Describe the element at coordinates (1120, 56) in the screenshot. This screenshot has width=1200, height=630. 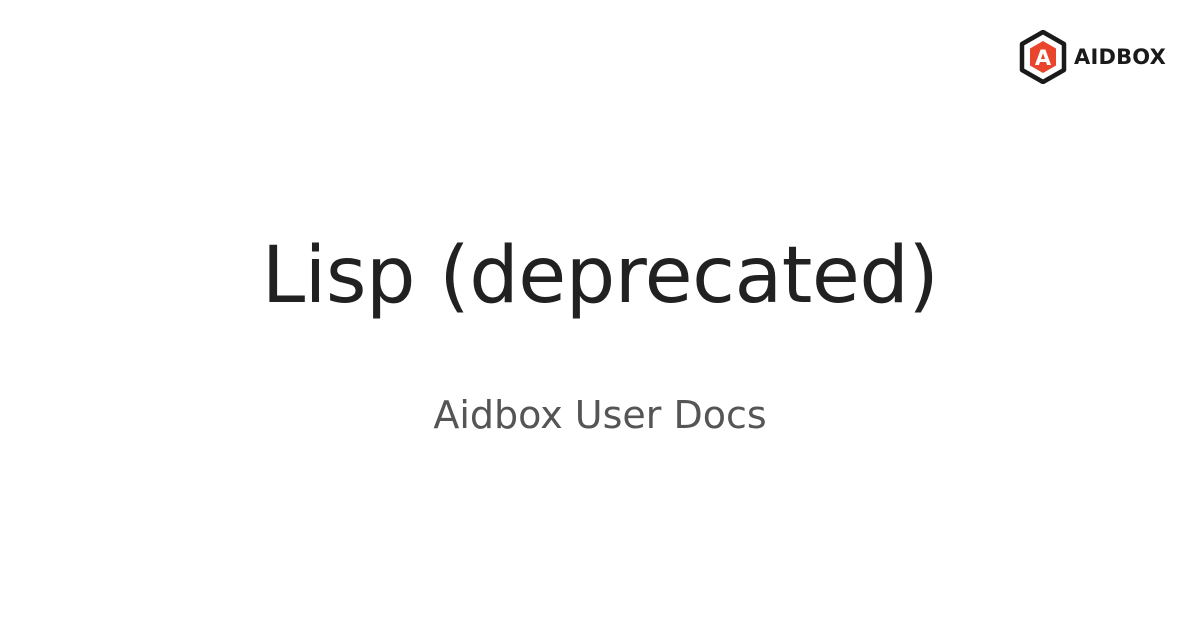
I see `logo-wordmark: AIDBOX` at that location.